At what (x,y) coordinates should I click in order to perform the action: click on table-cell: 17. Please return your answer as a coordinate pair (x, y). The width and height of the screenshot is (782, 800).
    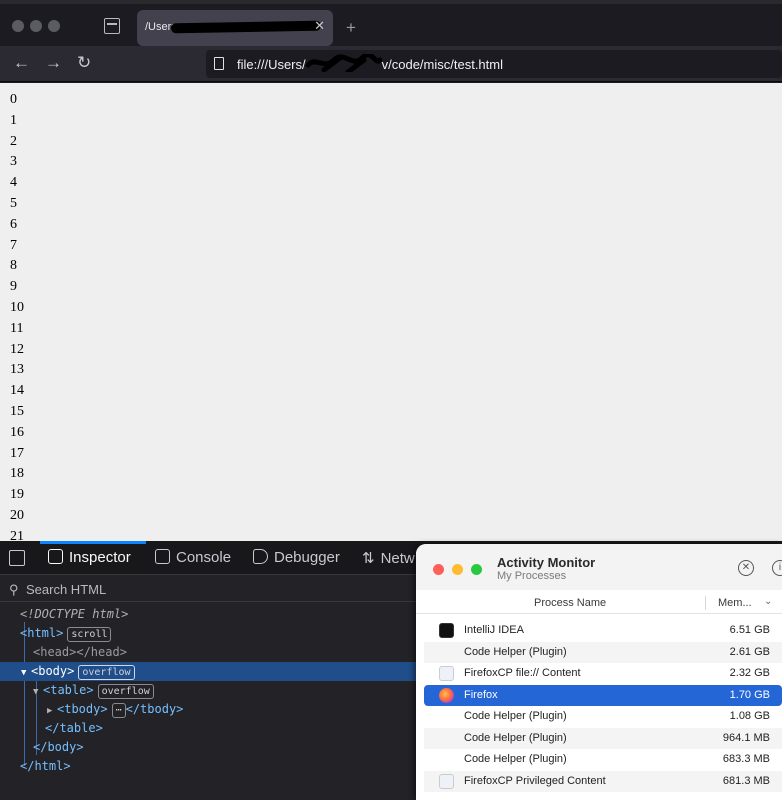
    Looking at the image, I should click on (17, 453).